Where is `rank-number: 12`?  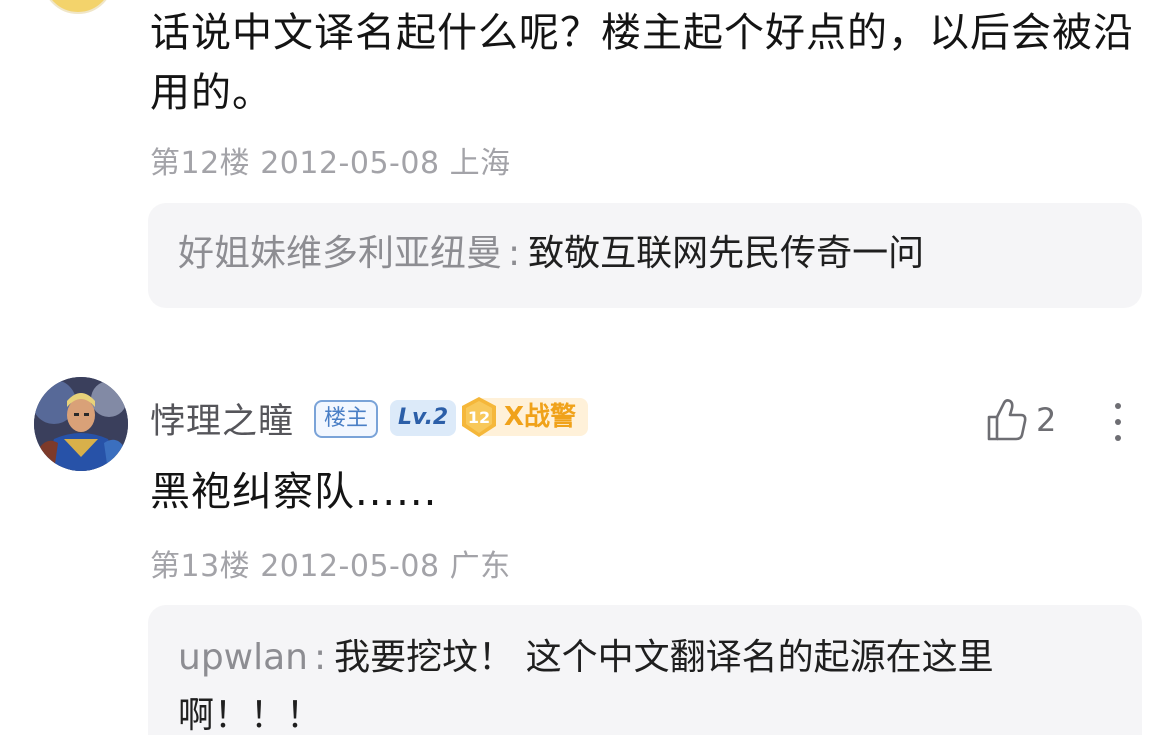 rank-number: 12 is located at coordinates (479, 417).